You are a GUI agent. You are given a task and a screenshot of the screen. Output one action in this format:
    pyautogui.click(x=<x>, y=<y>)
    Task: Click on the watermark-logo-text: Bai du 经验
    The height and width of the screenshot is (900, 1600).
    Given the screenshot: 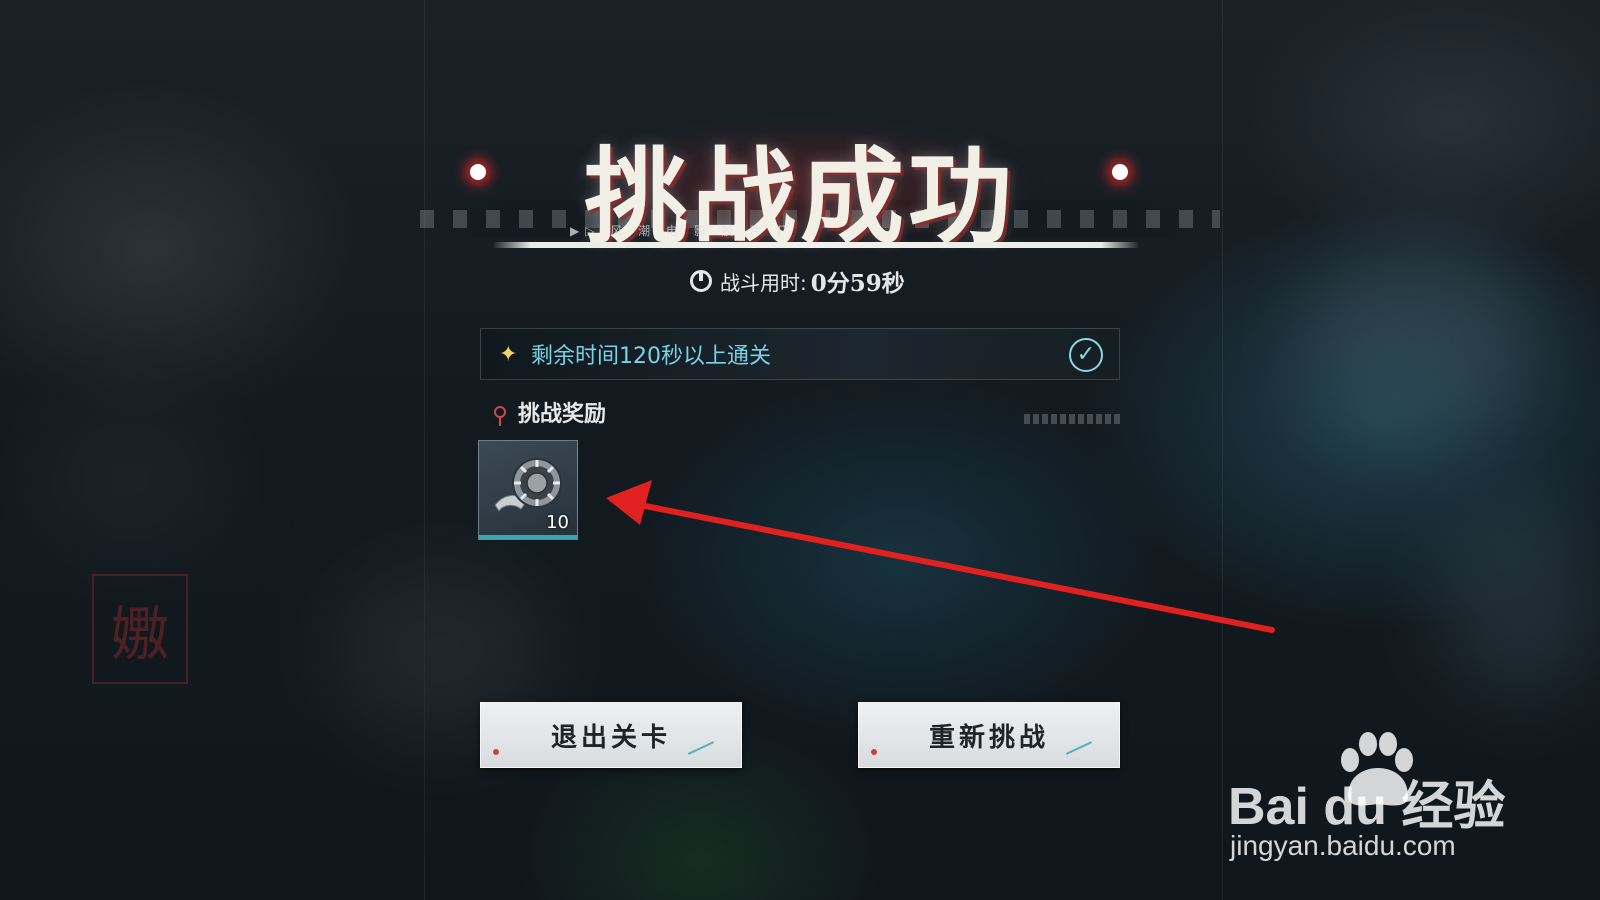 What is the action you would take?
    pyautogui.click(x=1367, y=807)
    